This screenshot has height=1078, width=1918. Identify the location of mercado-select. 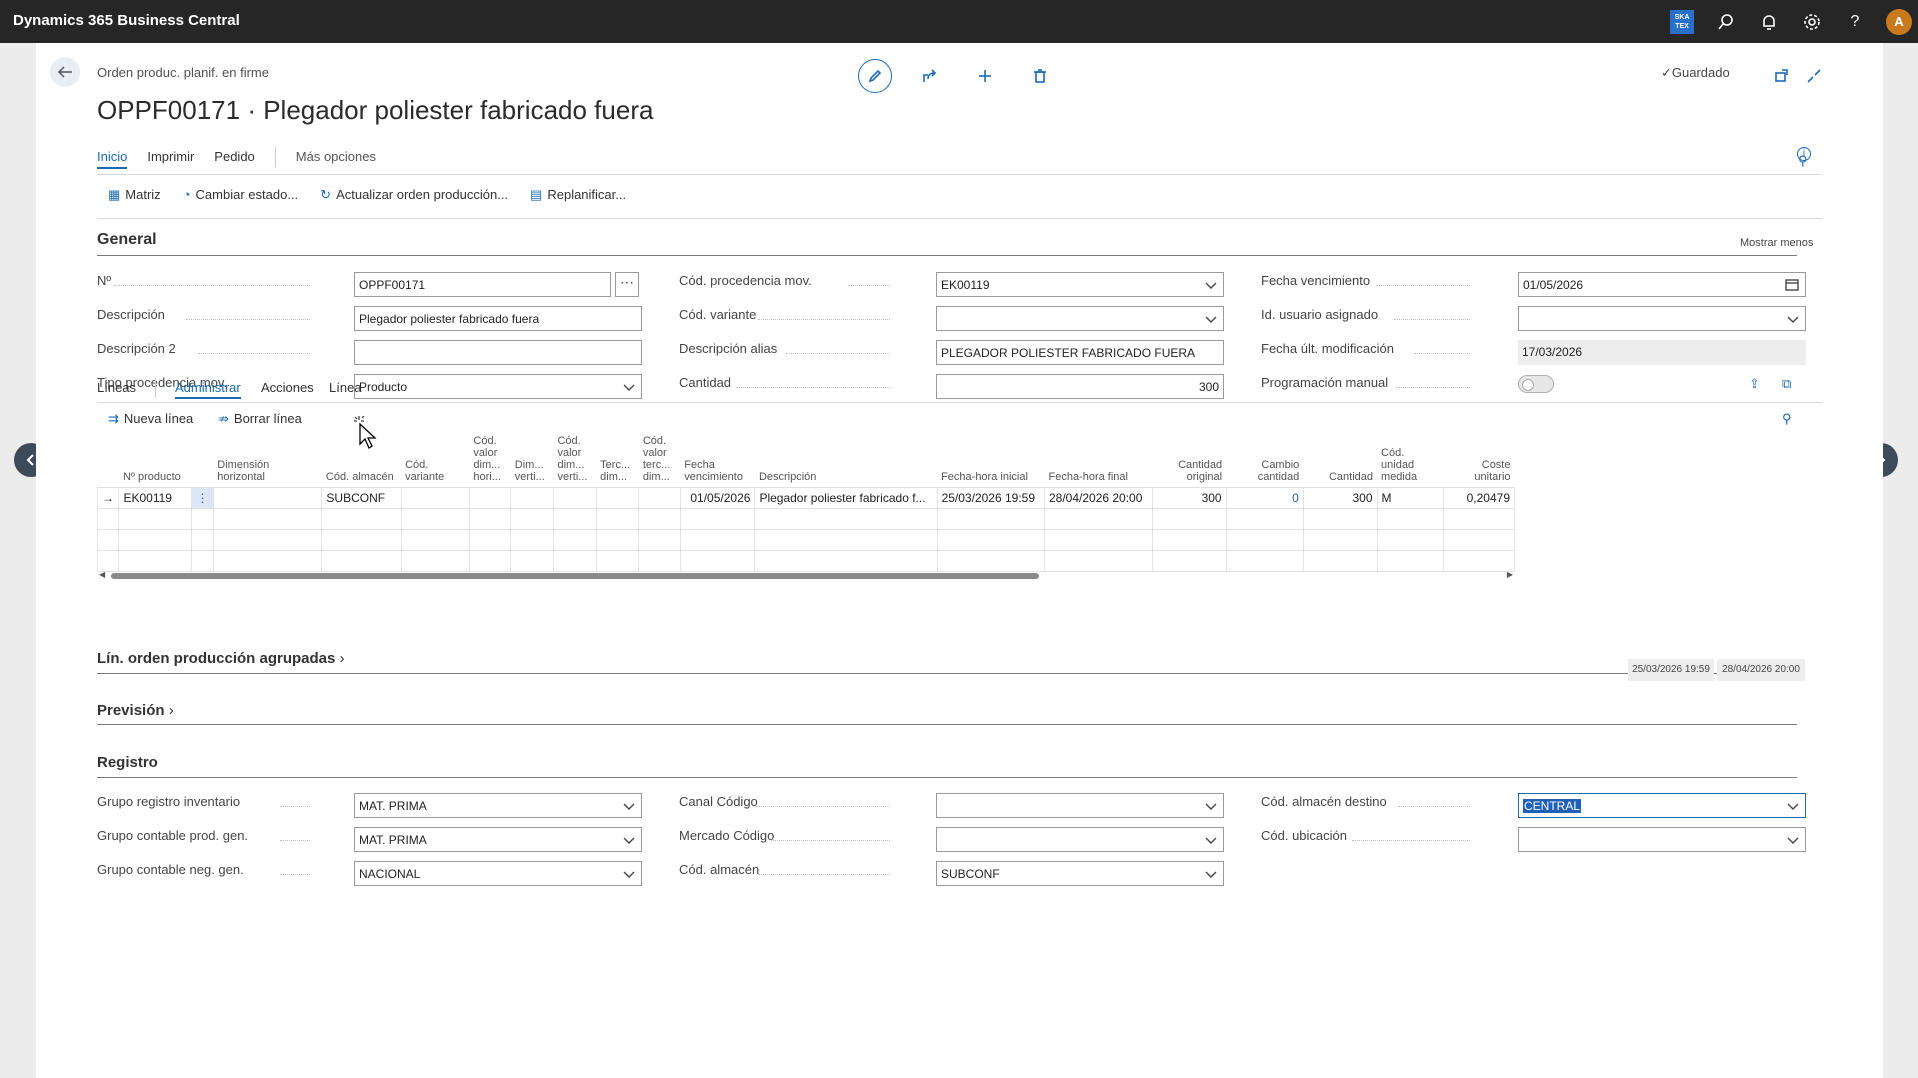
(1080, 839).